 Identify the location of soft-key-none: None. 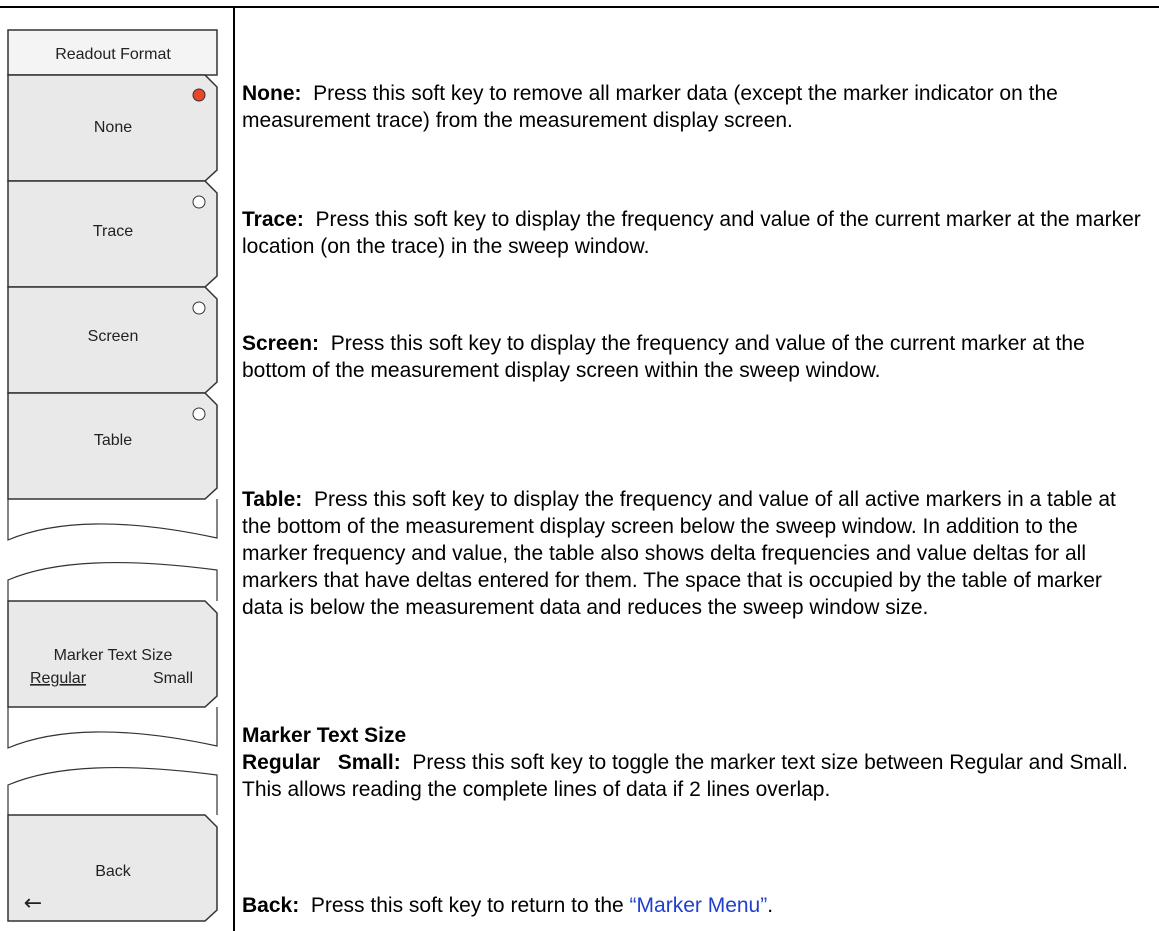
(112, 128).